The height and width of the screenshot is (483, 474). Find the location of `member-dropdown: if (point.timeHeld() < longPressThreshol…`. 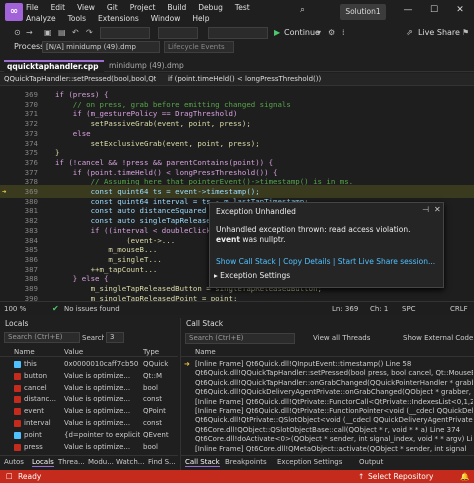

member-dropdown: if (point.timeHeld() < longPressThreshol… is located at coordinates (298, 79).